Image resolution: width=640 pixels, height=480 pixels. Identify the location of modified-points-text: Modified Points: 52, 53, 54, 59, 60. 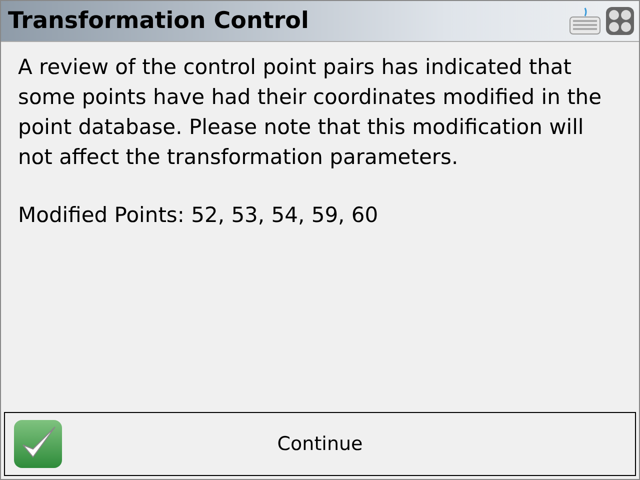
(199, 215).